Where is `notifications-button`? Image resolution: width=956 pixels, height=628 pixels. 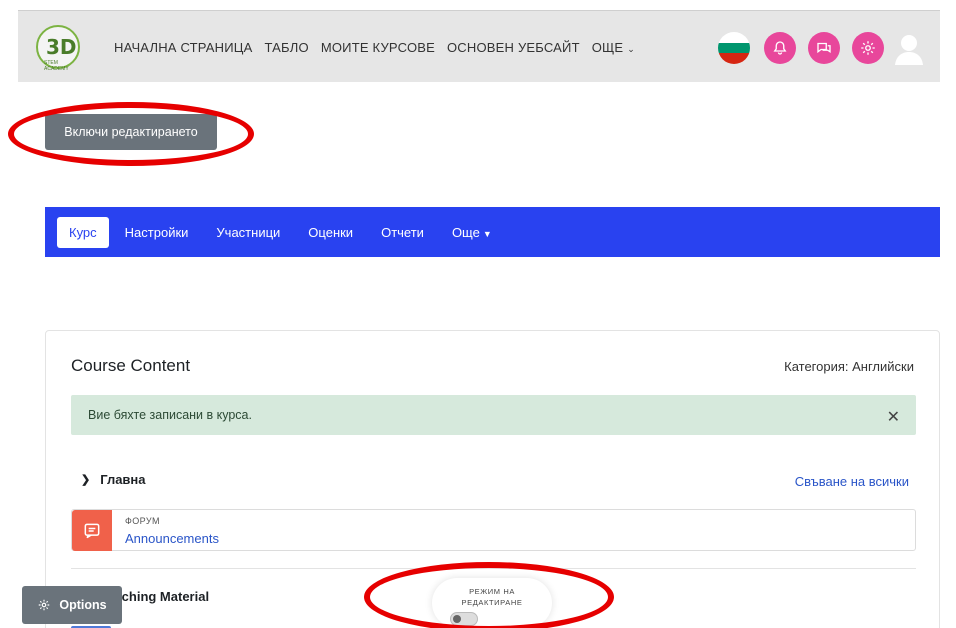 notifications-button is located at coordinates (780, 48).